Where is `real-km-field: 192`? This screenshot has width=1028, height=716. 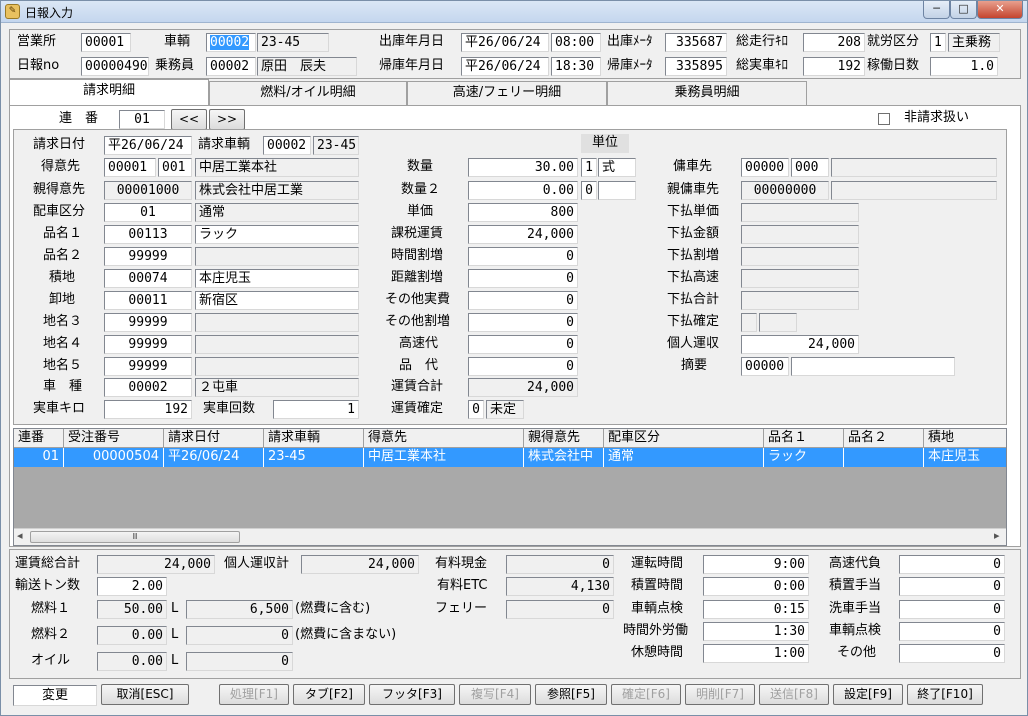
real-km-field: 192 is located at coordinates (148, 409).